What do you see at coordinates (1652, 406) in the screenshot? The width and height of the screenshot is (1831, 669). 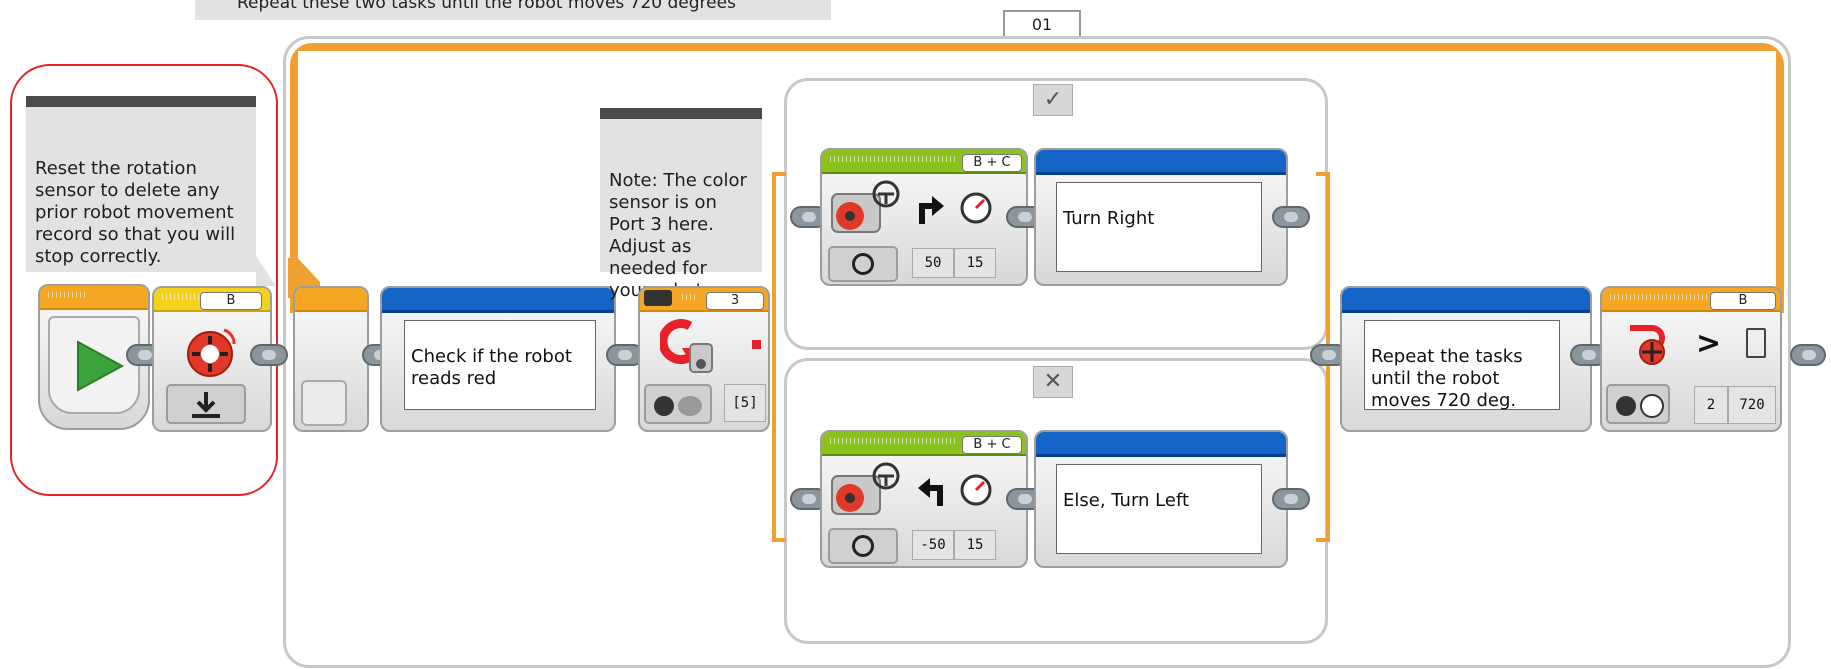 I see `degrees-mode-icon` at bounding box center [1652, 406].